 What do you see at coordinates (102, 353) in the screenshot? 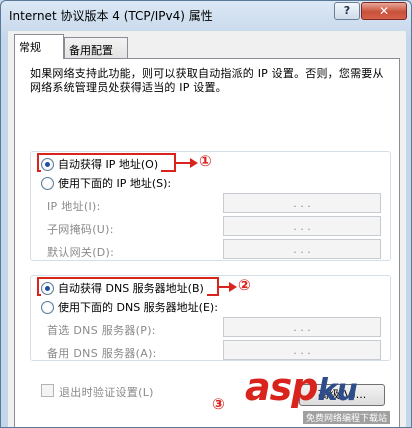
I see `alternate-dns-label: 备用 DNS 服务器(A):` at bounding box center [102, 353].